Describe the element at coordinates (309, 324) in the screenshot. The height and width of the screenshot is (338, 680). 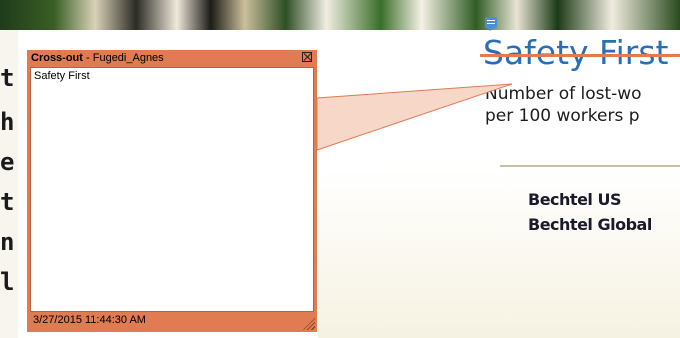
I see `resize-grip-icon` at that location.